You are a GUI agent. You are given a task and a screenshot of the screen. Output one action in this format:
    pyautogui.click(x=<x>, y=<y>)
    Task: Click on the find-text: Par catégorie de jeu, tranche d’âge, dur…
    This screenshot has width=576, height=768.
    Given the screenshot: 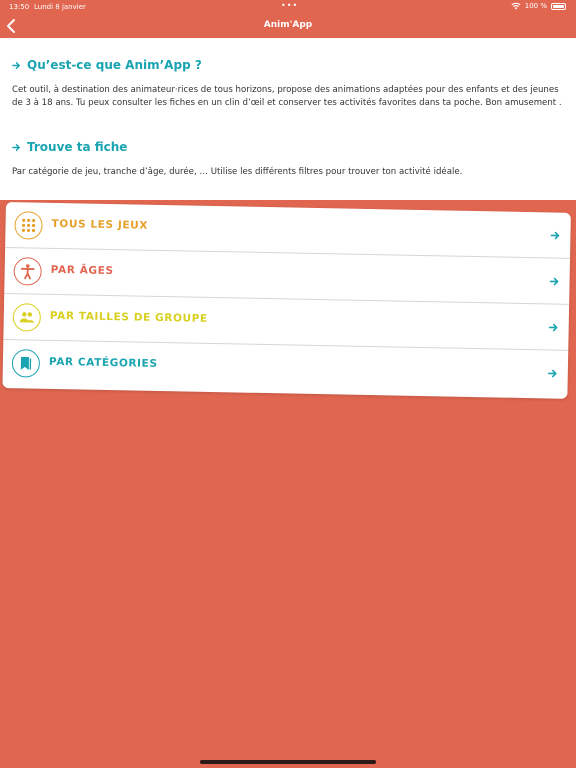 What is the action you would take?
    pyautogui.click(x=237, y=172)
    